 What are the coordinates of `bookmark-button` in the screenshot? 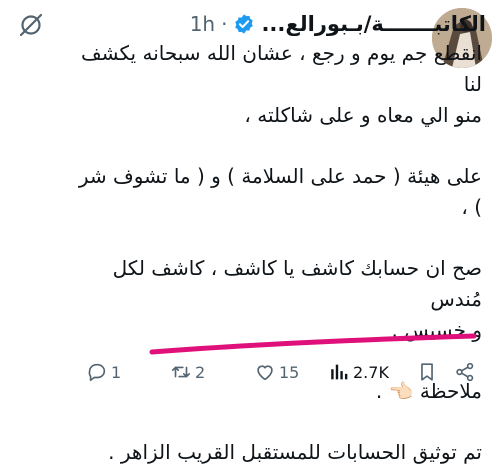 It's located at (427, 372).